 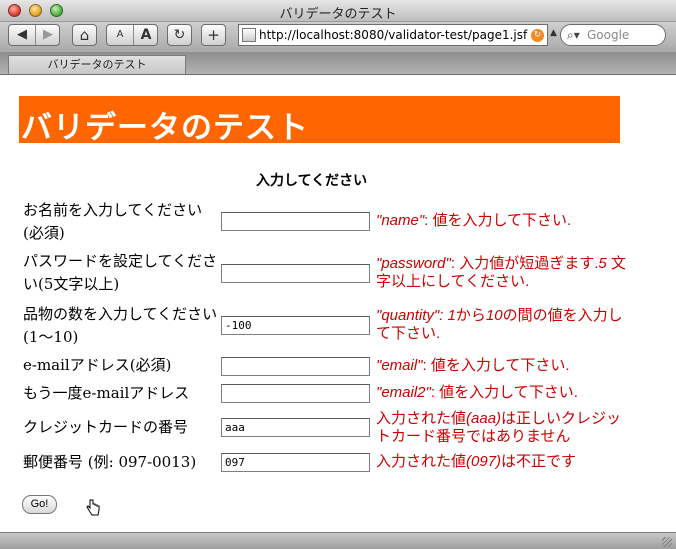 What do you see at coordinates (470, 315) in the screenshot?
I see `error-text-segment: から` at bounding box center [470, 315].